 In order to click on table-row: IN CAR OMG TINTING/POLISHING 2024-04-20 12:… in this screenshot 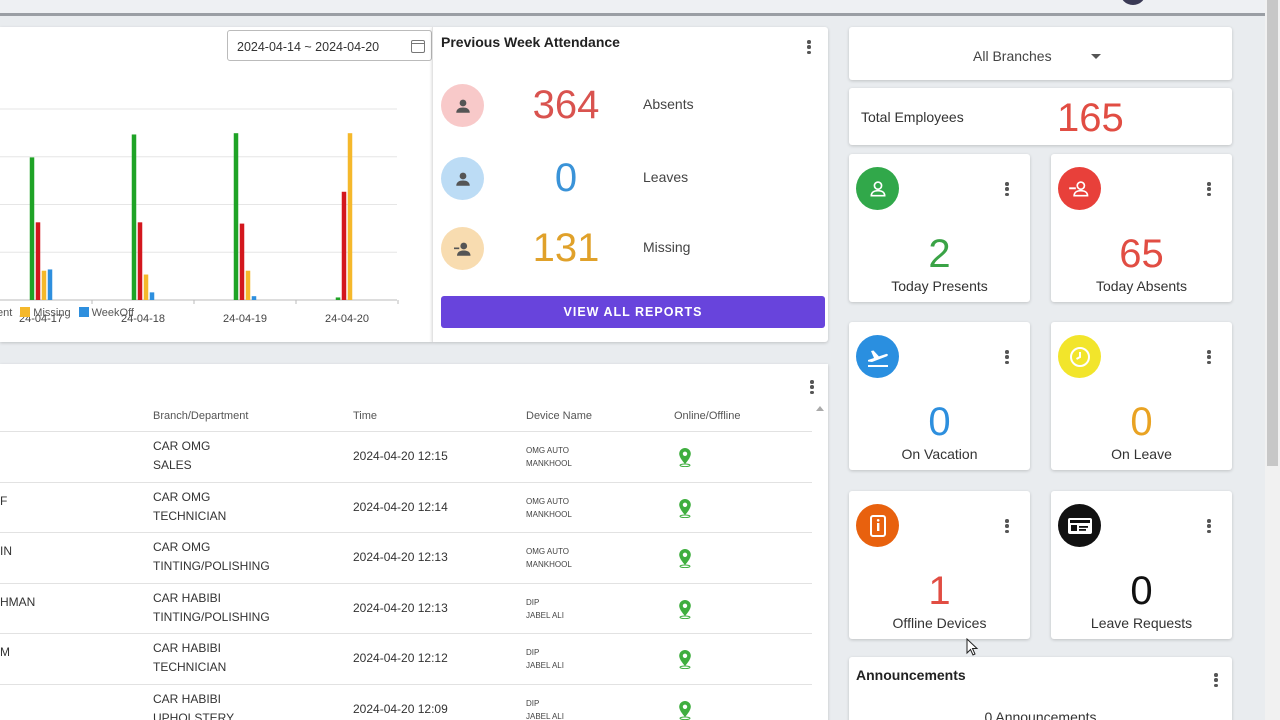, I will do `click(406, 557)`.